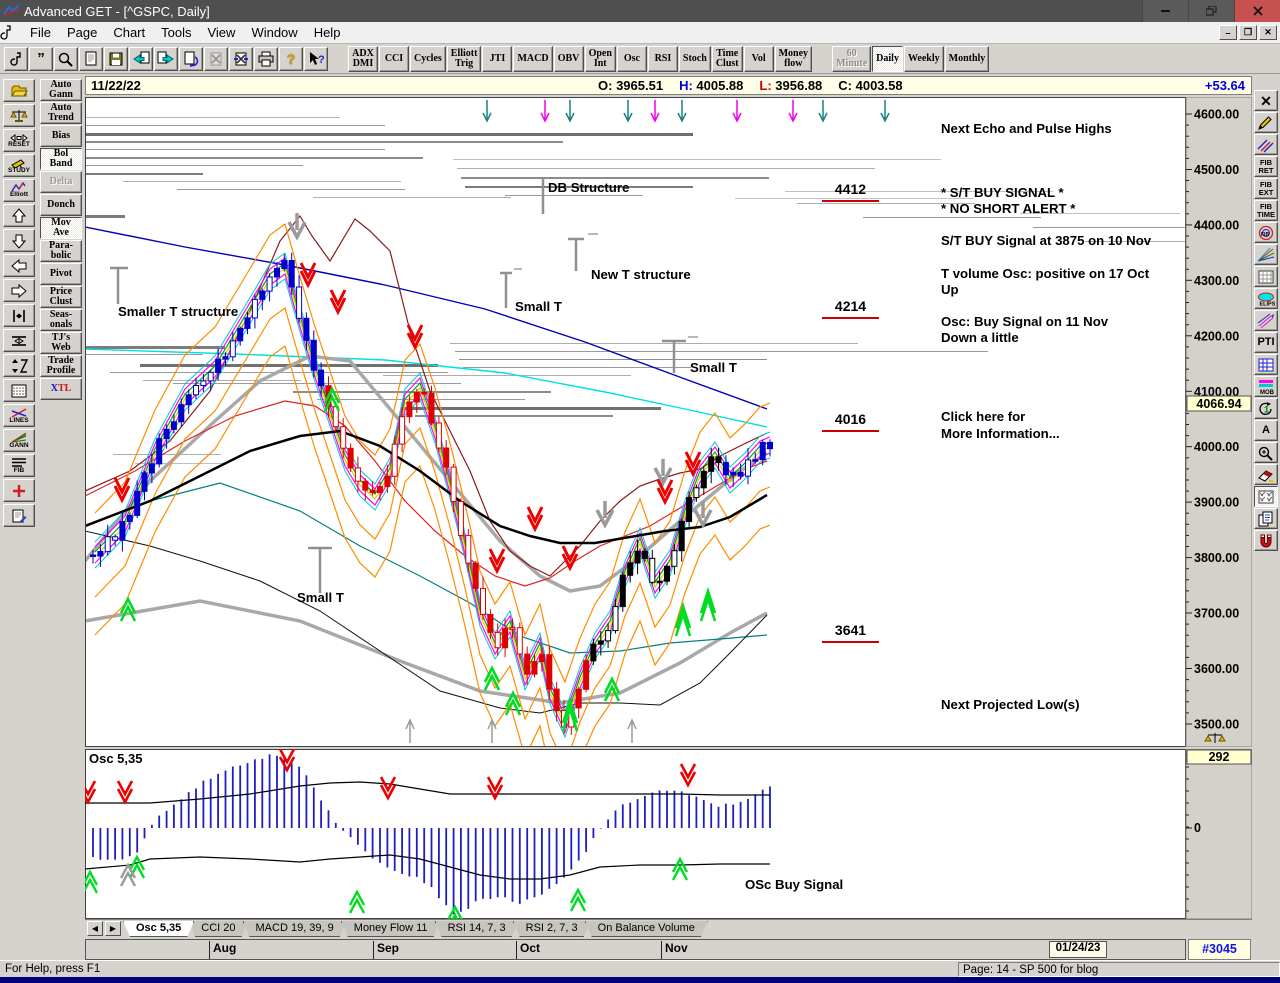  Describe the element at coordinates (66, 58) in the screenshot. I see `magnifier-icon` at that location.